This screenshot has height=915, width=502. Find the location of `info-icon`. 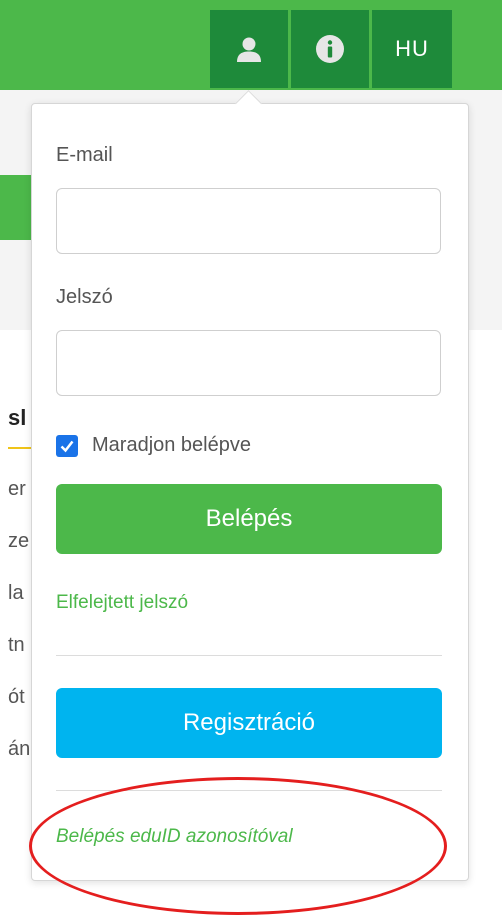

info-icon is located at coordinates (330, 49).